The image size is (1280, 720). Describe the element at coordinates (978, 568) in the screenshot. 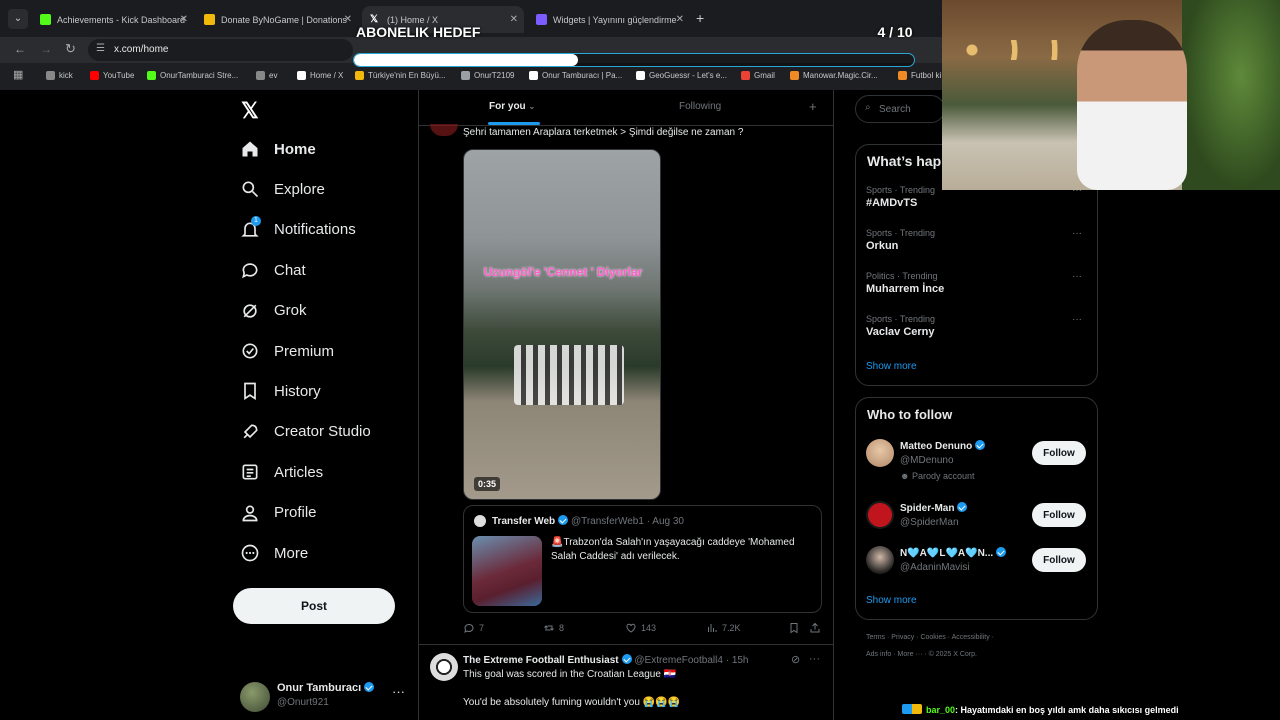

I see `follow-suggestion: N🩵A🩵L🩵A🩵N... @AdaninMavisi Follow` at that location.